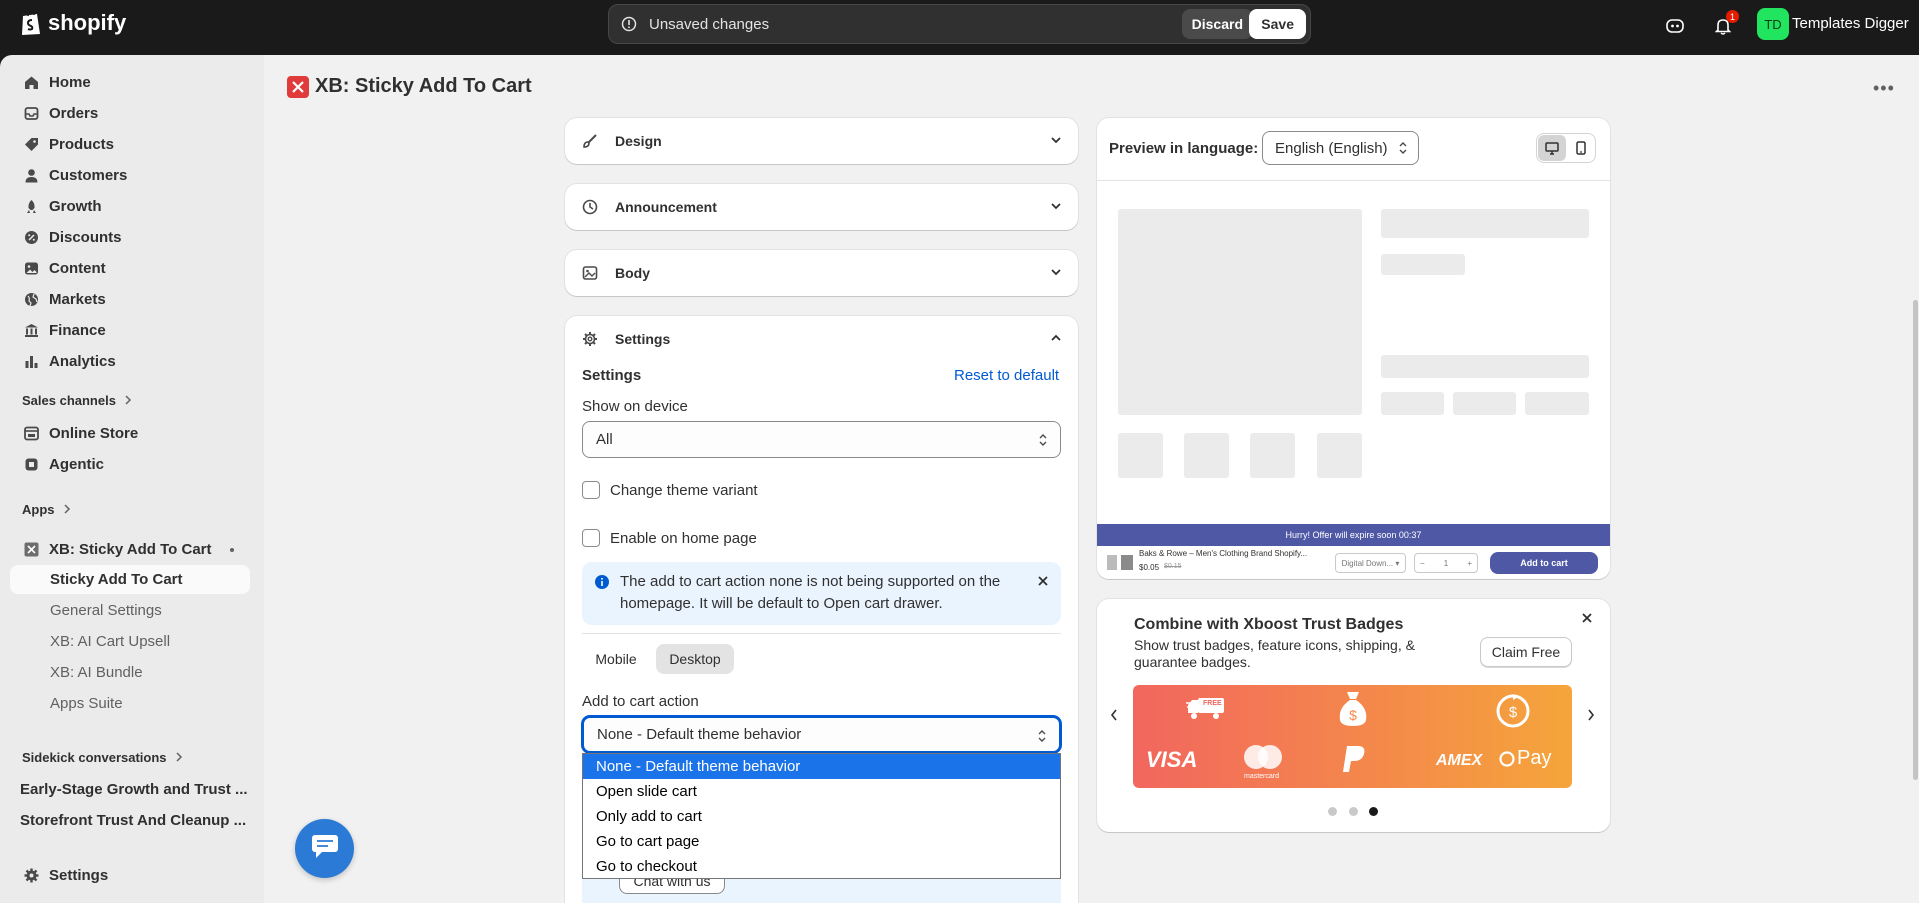 This screenshot has width=1919, height=903. Describe the element at coordinates (130, 641) in the screenshot. I see `sidebar-subitem-ai-cart-upsell: XB: AI Cart Upsell` at that location.